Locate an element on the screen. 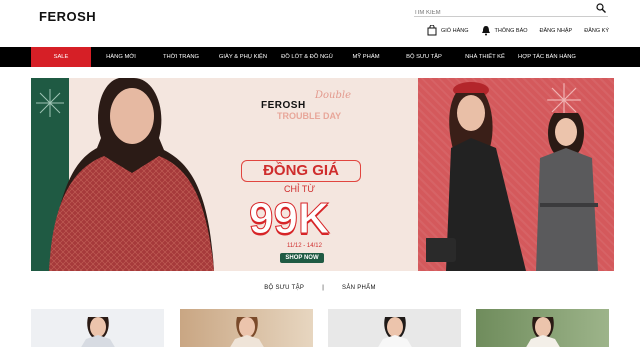  model-right-gray-coat-image is located at coordinates (567, 192).